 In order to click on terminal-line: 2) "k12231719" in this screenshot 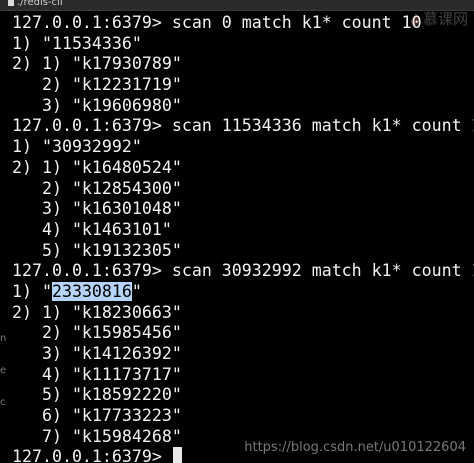, I will do `click(97, 85)`.